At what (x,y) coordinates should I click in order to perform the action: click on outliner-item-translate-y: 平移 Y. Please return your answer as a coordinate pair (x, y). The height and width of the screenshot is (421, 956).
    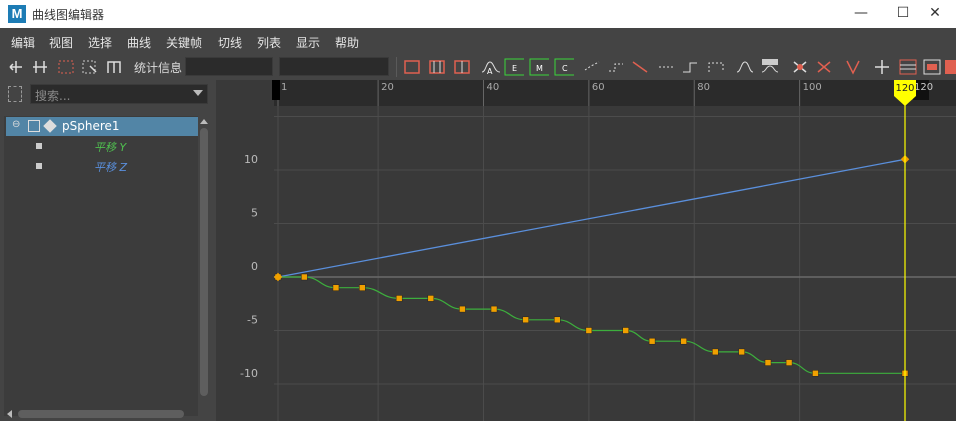
    Looking at the image, I should click on (102, 146).